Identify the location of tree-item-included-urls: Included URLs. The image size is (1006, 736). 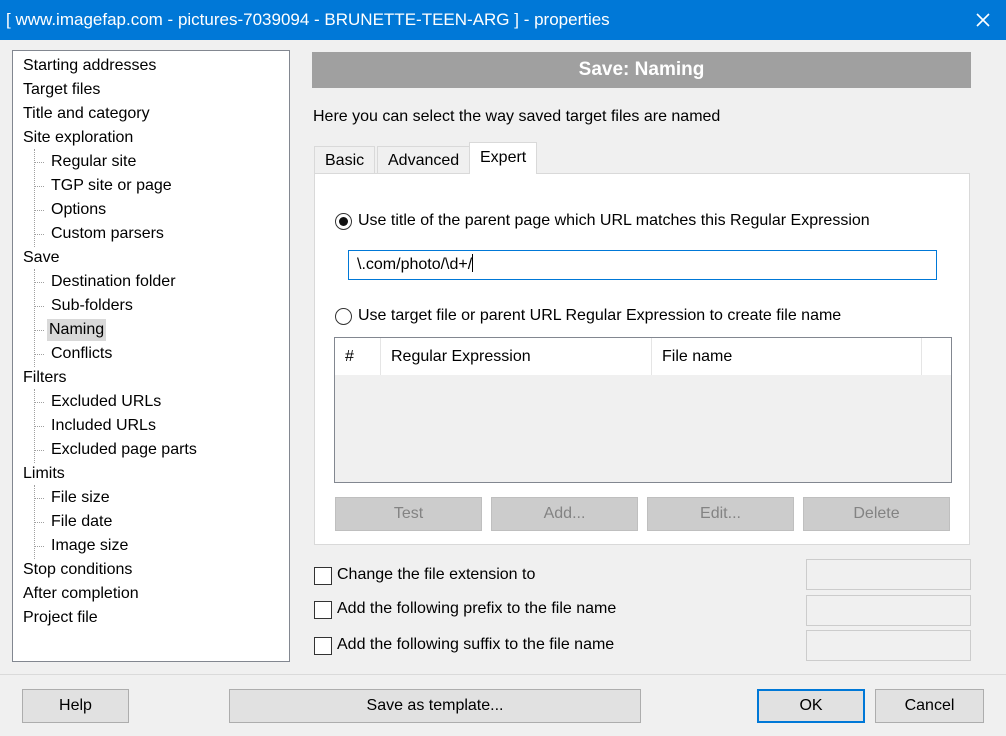
(103, 426).